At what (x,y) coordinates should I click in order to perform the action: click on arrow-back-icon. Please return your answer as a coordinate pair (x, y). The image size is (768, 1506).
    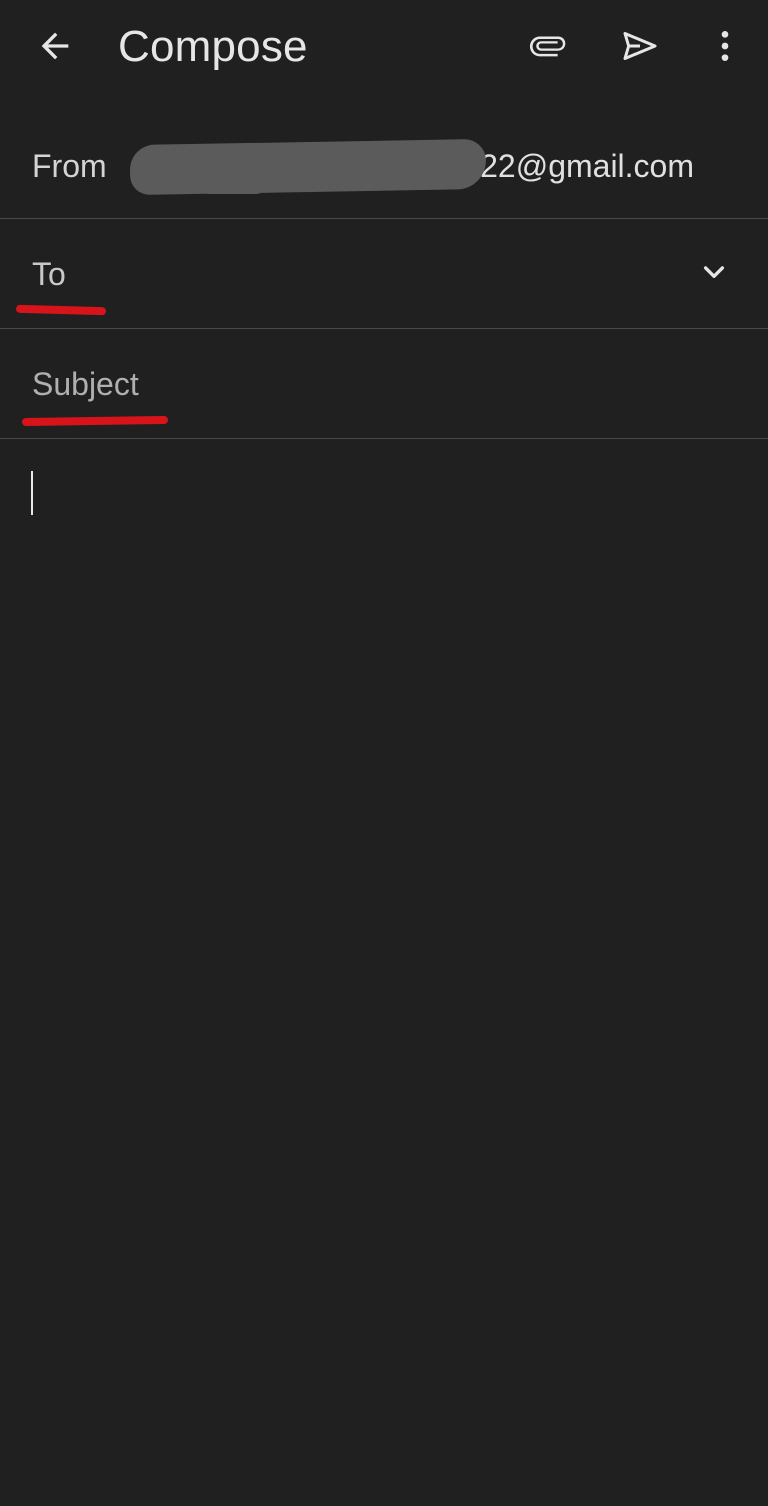
    Looking at the image, I should click on (55, 46).